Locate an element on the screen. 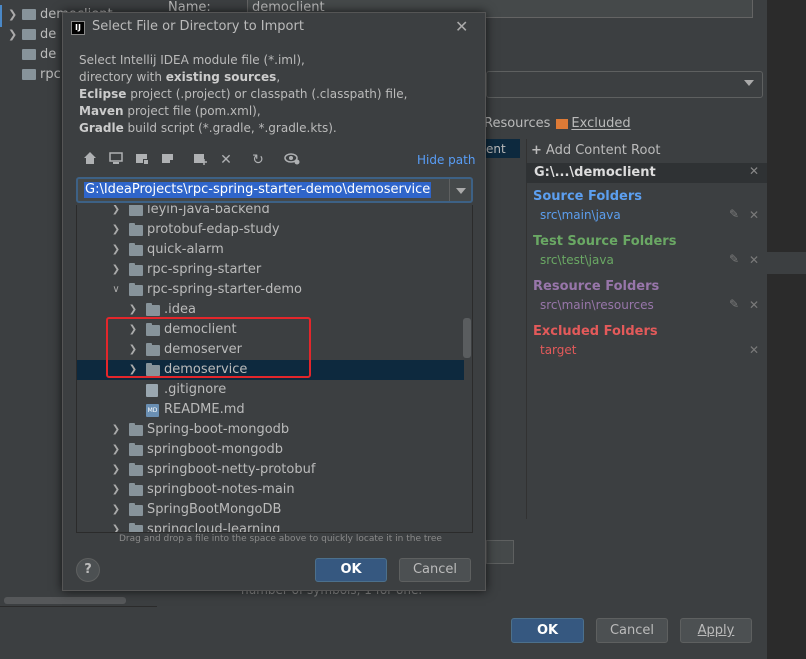 The height and width of the screenshot is (659, 806). tree-row-label: springboot-netty-protobuf is located at coordinates (231, 469).